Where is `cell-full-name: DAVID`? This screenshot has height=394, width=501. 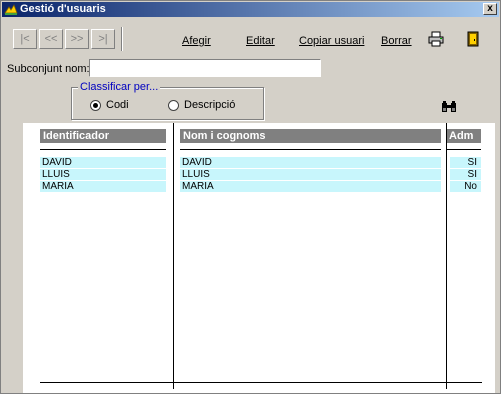
cell-full-name: DAVID is located at coordinates (310, 162).